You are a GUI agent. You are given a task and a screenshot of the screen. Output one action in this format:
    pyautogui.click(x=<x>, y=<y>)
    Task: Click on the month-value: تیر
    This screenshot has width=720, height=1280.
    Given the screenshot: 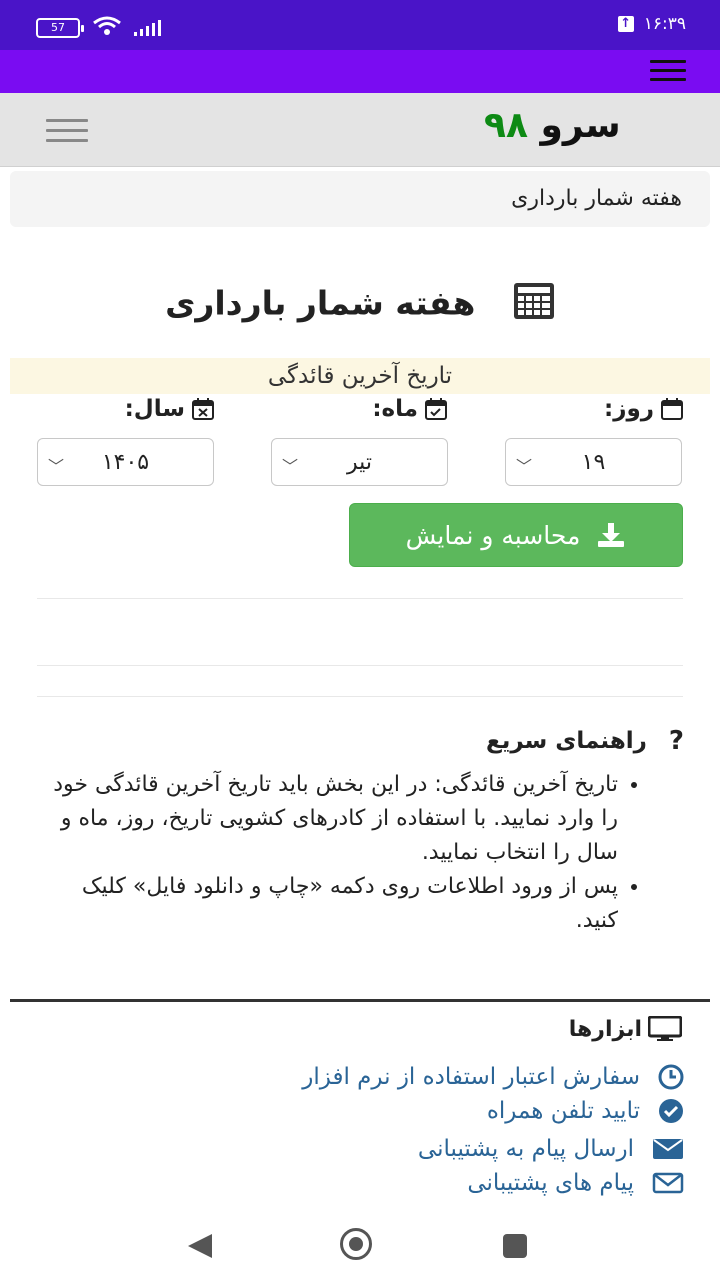 What is the action you would take?
    pyautogui.click(x=359, y=462)
    